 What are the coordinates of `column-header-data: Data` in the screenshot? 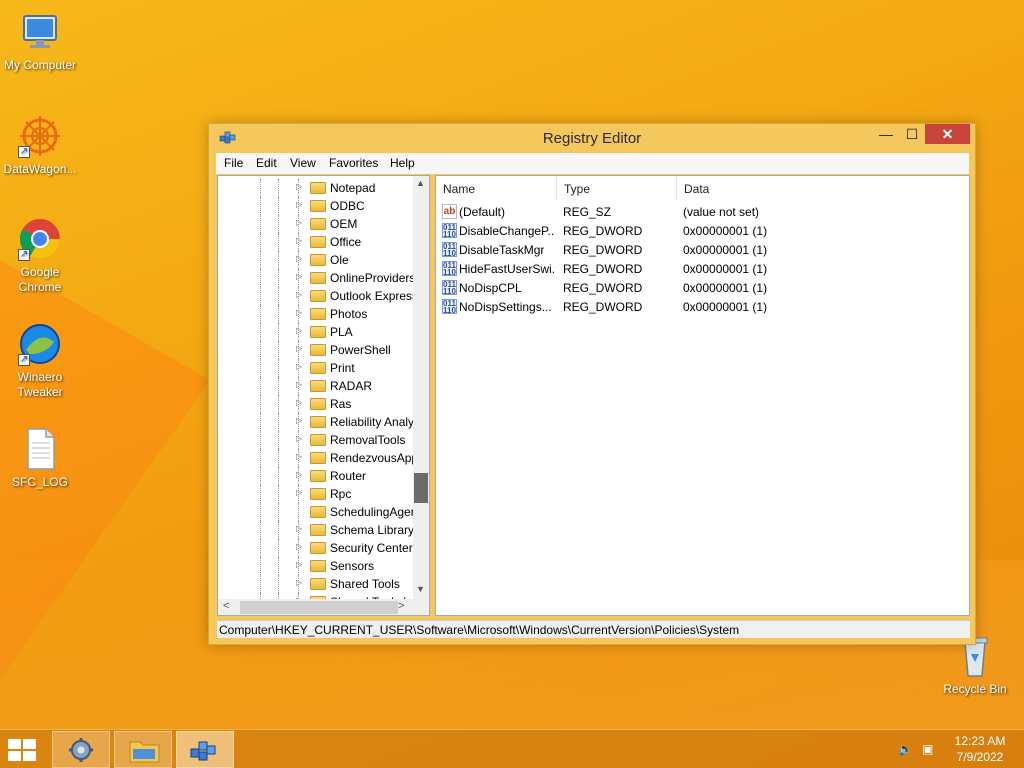 It's located at (822, 188).